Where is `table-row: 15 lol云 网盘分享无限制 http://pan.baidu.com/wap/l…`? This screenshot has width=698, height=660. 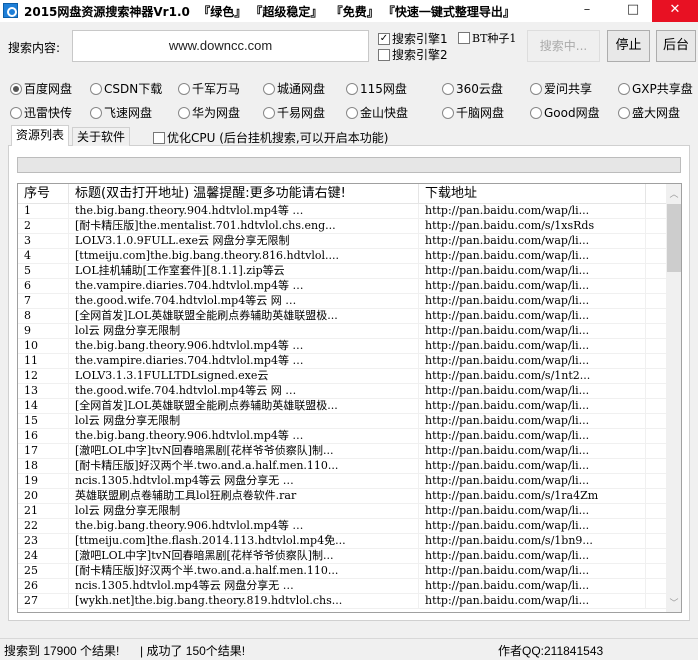 table-row: 15 lol云 网盘分享无限制 http://pan.baidu.com/wap/l… is located at coordinates (342, 421).